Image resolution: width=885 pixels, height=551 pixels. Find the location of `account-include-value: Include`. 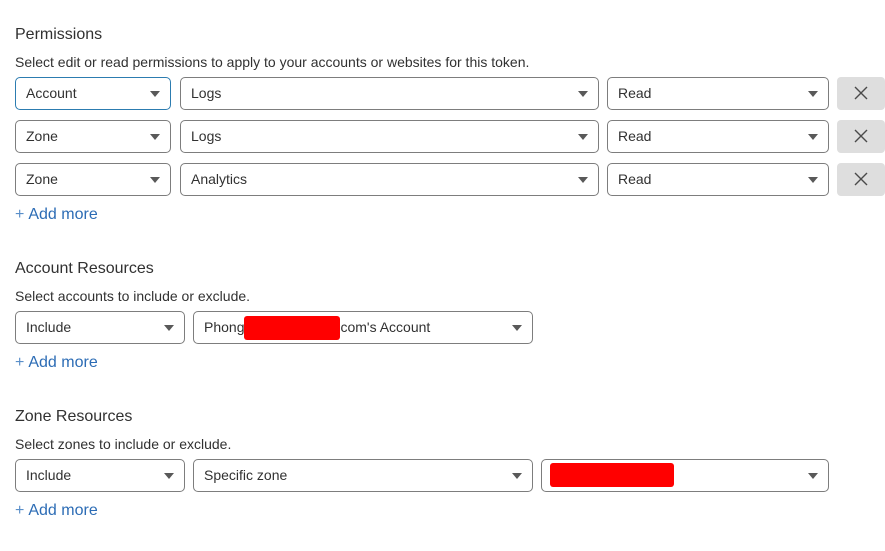

account-include-value: Include is located at coordinates (49, 327).